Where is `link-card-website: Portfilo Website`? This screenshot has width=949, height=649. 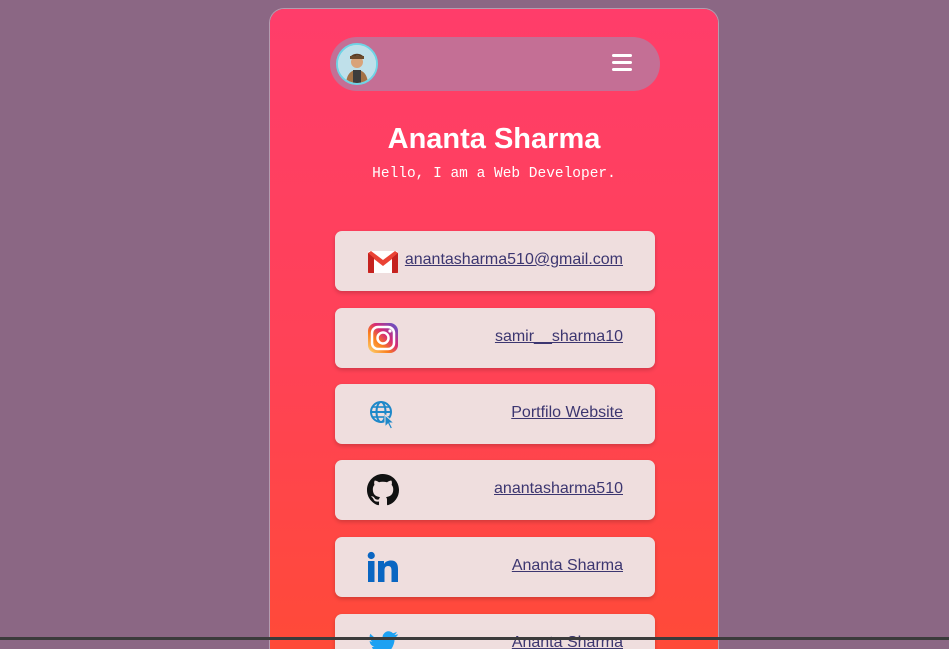 link-card-website: Portfilo Website is located at coordinates (495, 414).